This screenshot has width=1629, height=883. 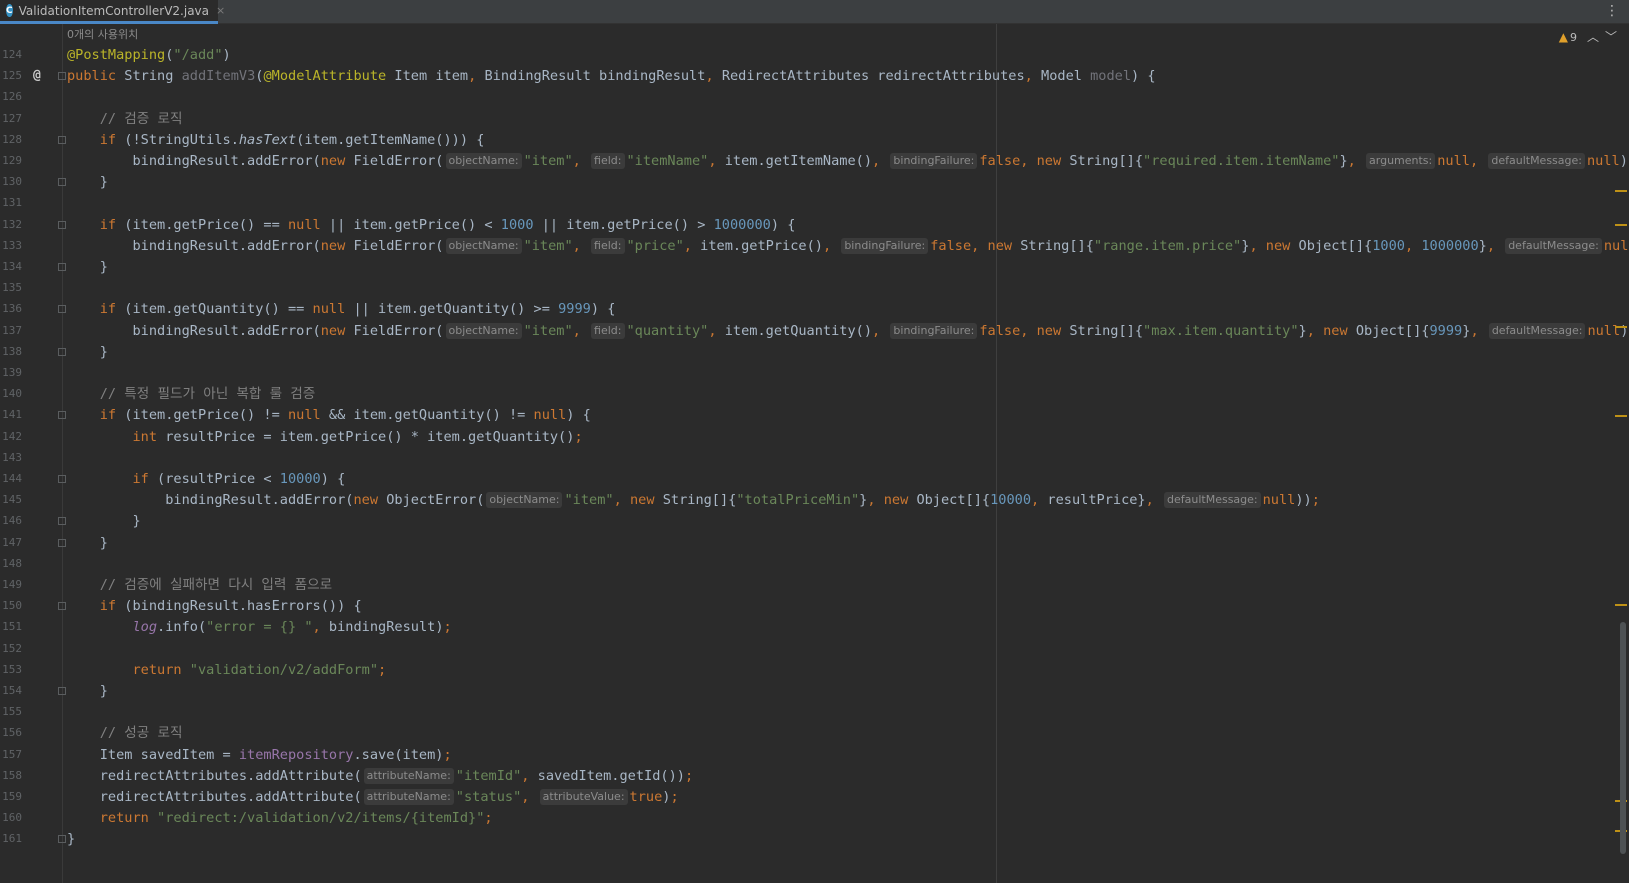 I want to click on line-number: 143, so click(x=11, y=458).